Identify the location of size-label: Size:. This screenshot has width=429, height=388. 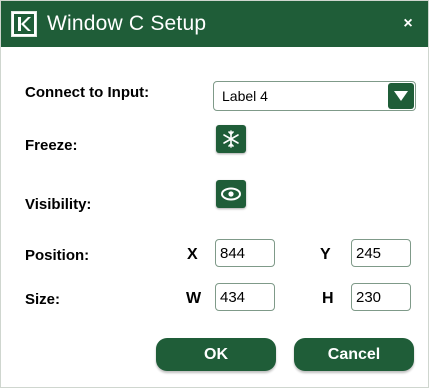
(43, 299).